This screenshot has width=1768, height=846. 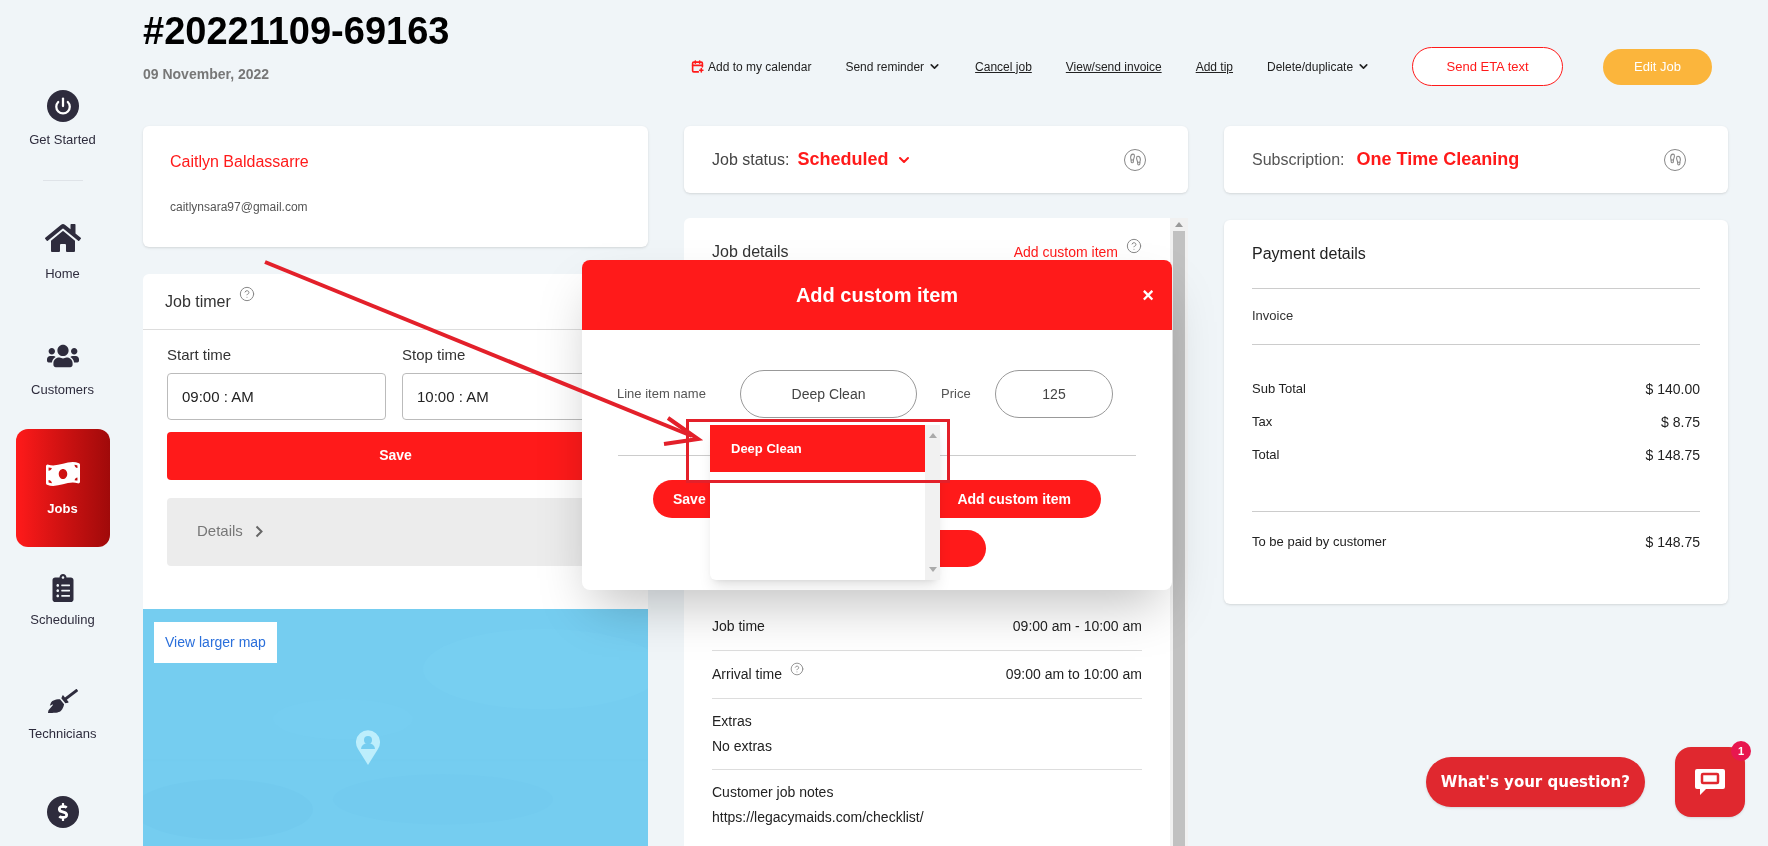 What do you see at coordinates (1309, 254) in the screenshot?
I see `payment-title: Payment details` at bounding box center [1309, 254].